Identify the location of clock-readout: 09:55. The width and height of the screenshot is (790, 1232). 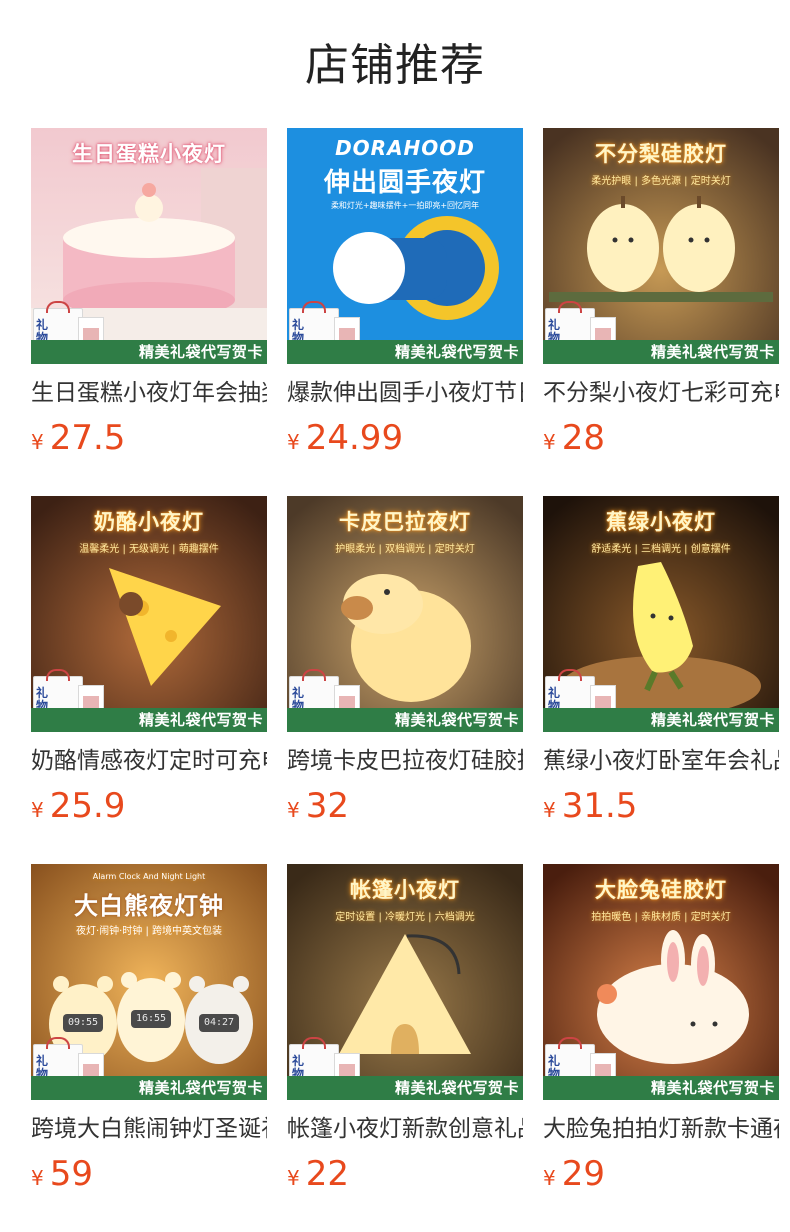
(83, 1022).